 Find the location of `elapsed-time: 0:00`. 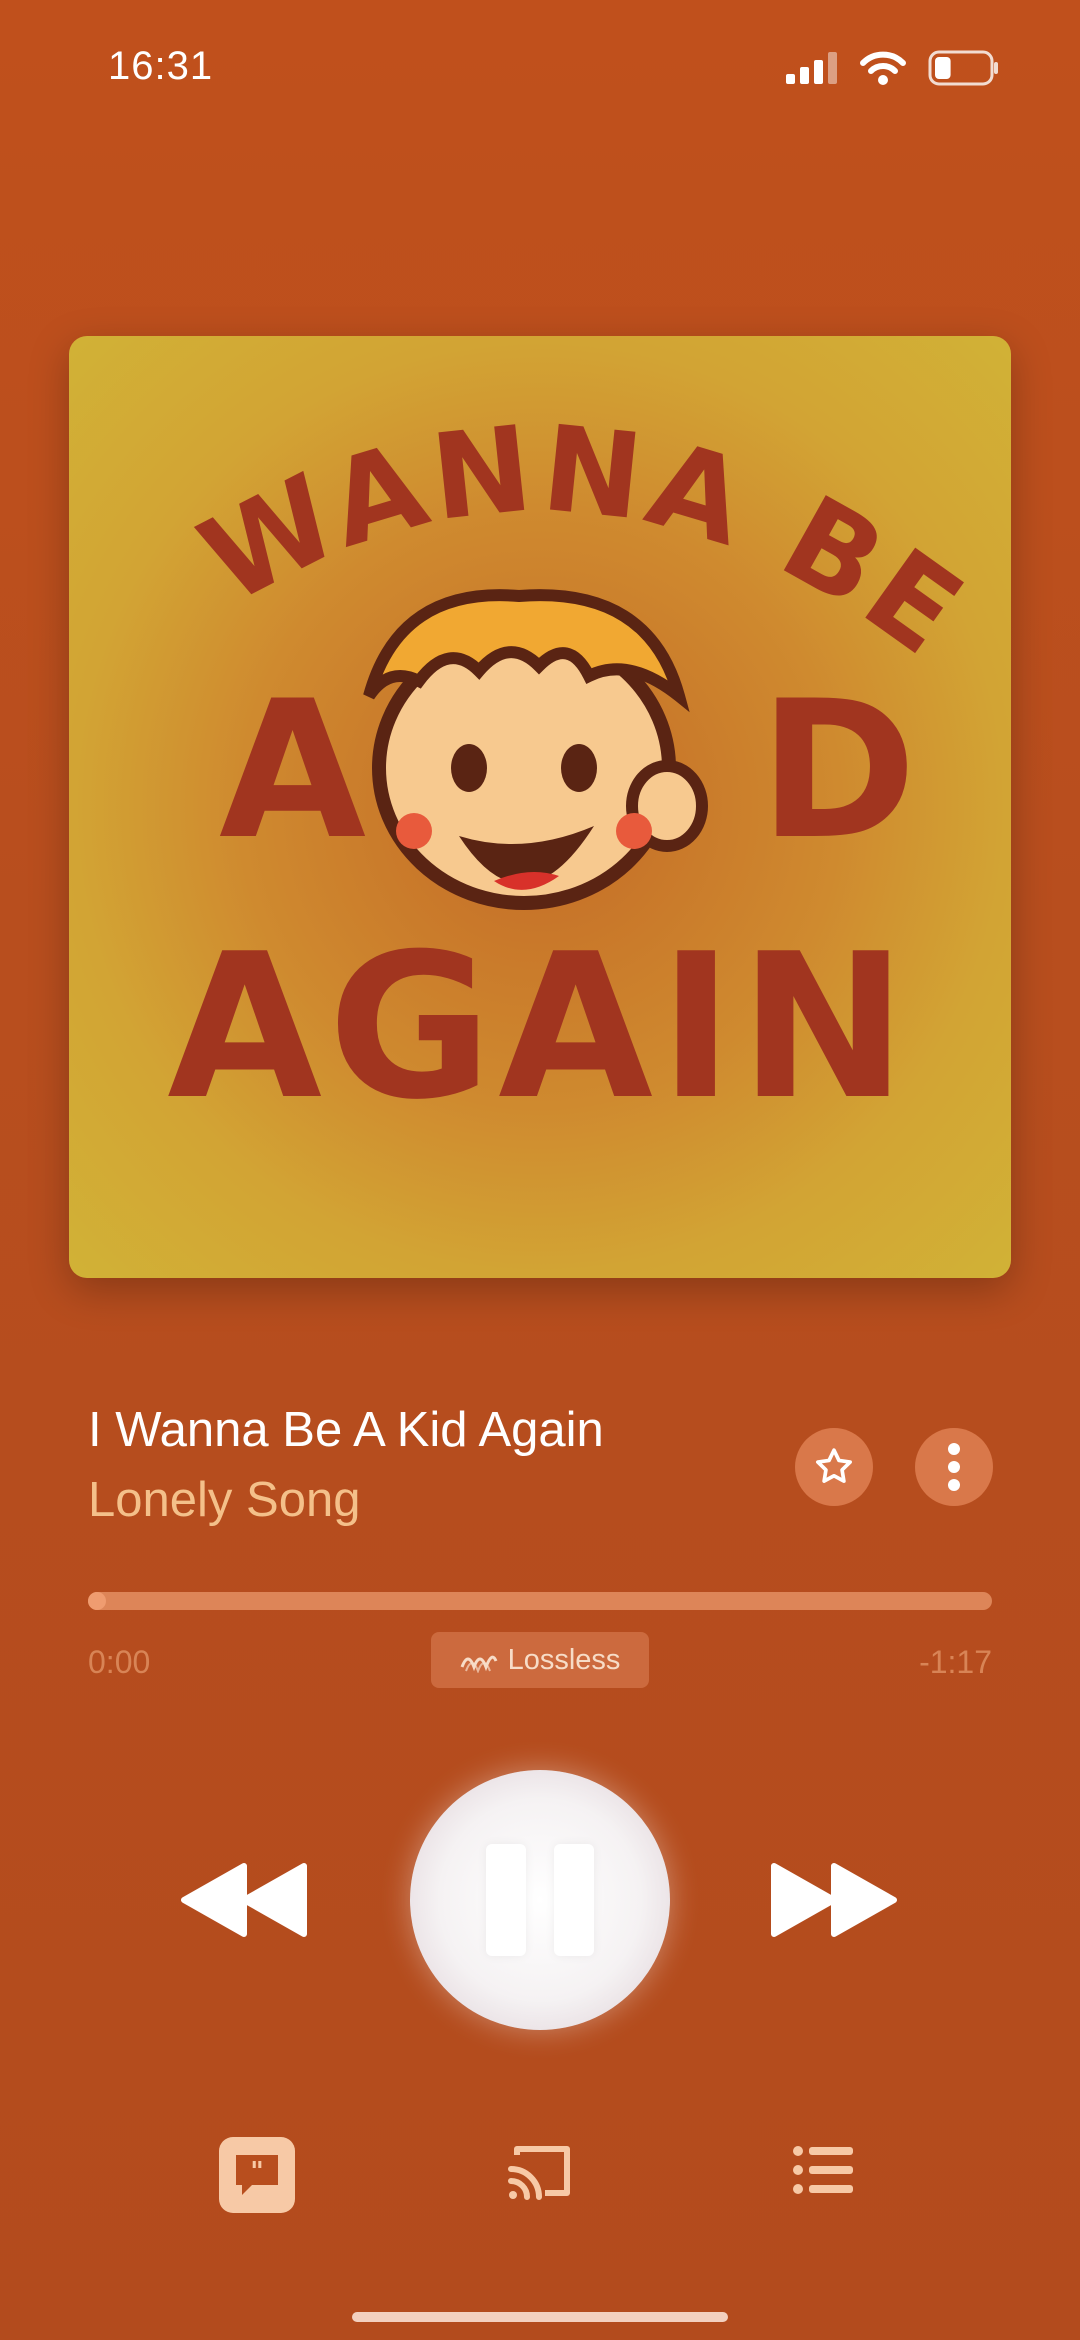

elapsed-time: 0:00 is located at coordinates (119, 1662).